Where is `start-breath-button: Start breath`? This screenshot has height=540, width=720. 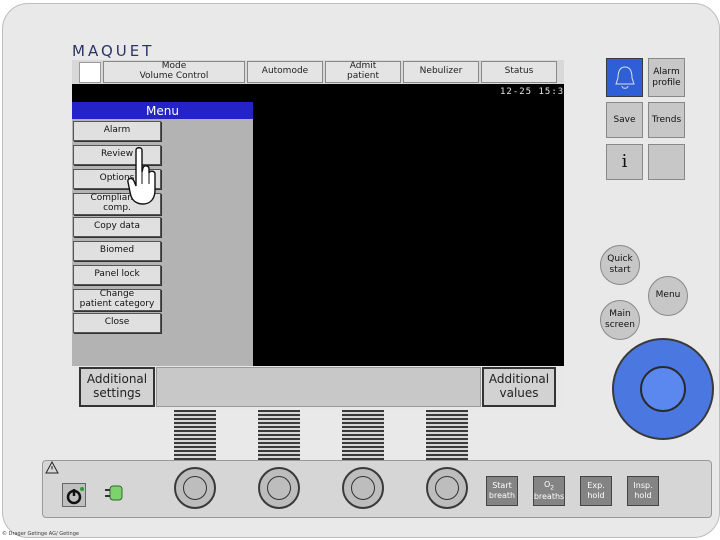 start-breath-button: Start breath is located at coordinates (502, 491).